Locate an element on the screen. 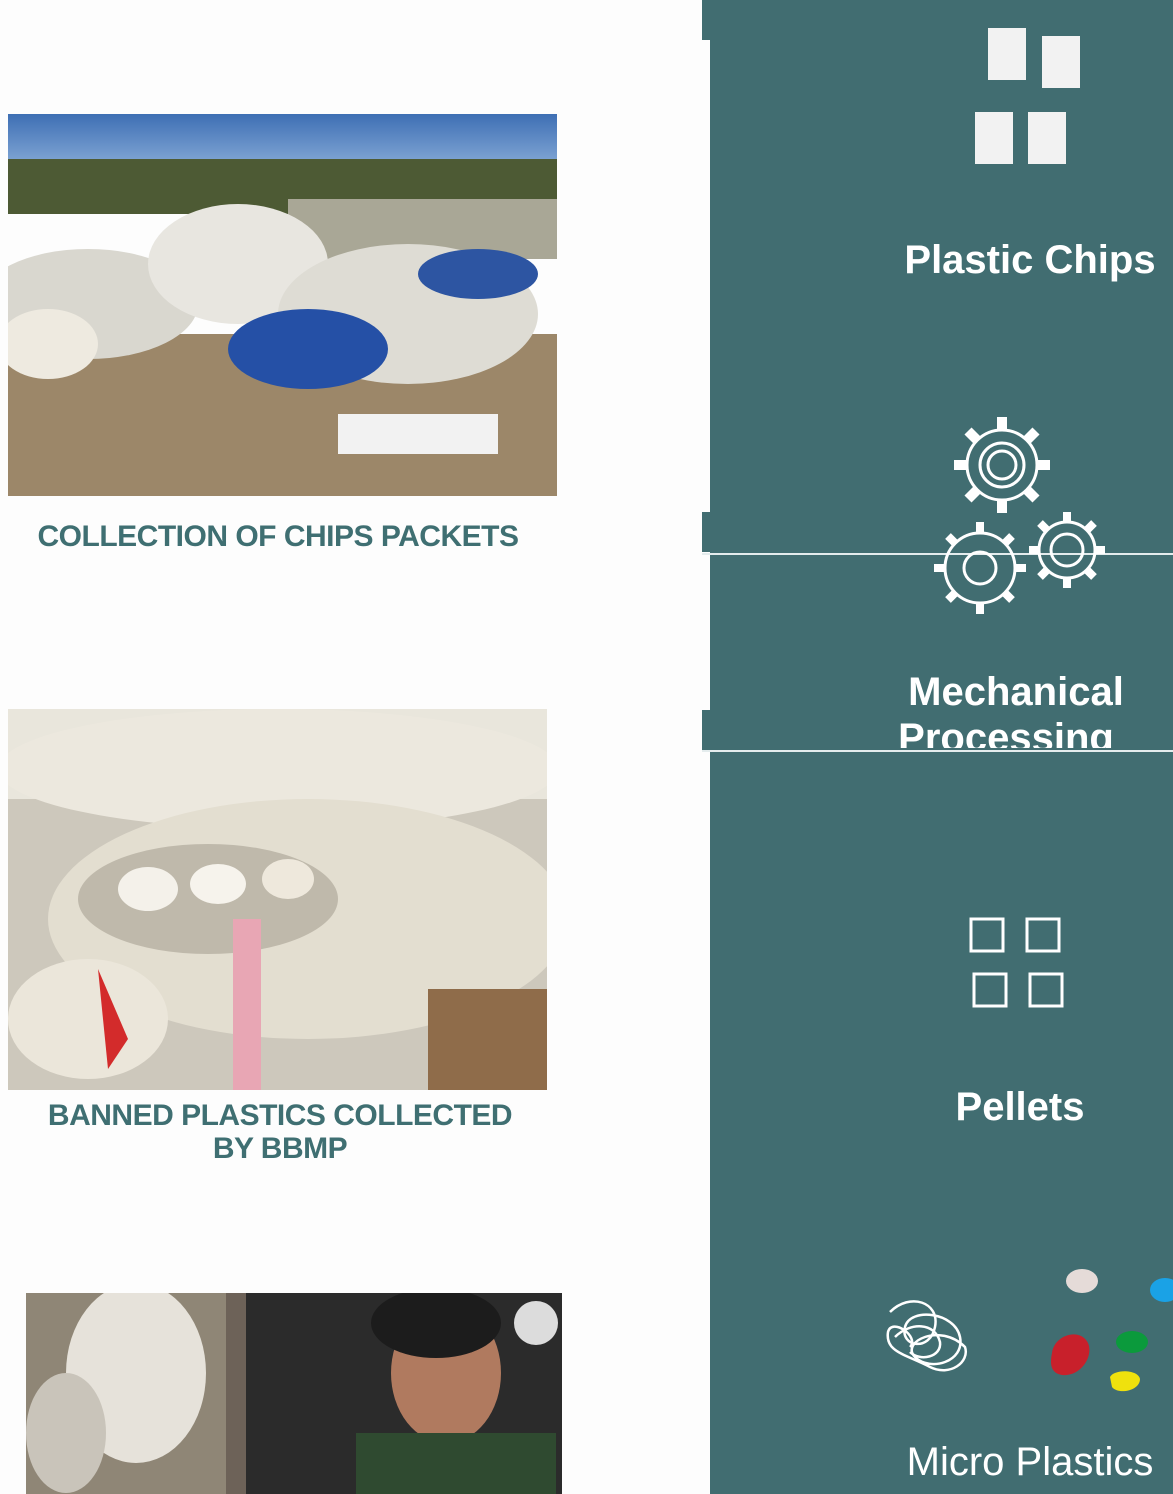  step-title-micro-plastics: Micro Plastics is located at coordinates (1030, 1462).